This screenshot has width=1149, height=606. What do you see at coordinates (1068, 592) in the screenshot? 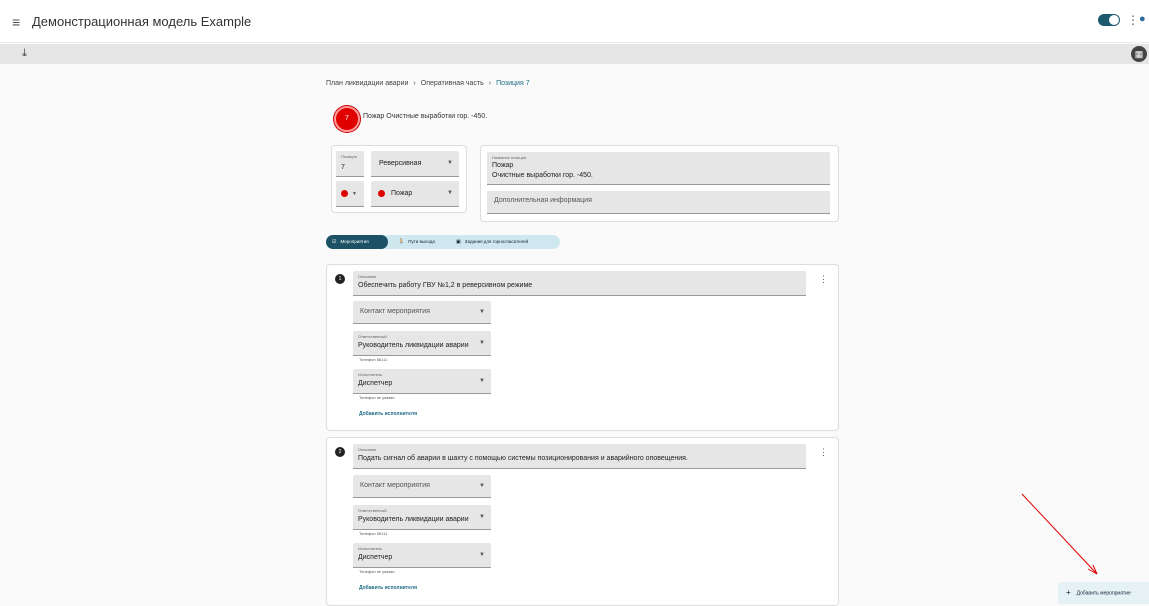
I see `plus-icon: +` at bounding box center [1068, 592].